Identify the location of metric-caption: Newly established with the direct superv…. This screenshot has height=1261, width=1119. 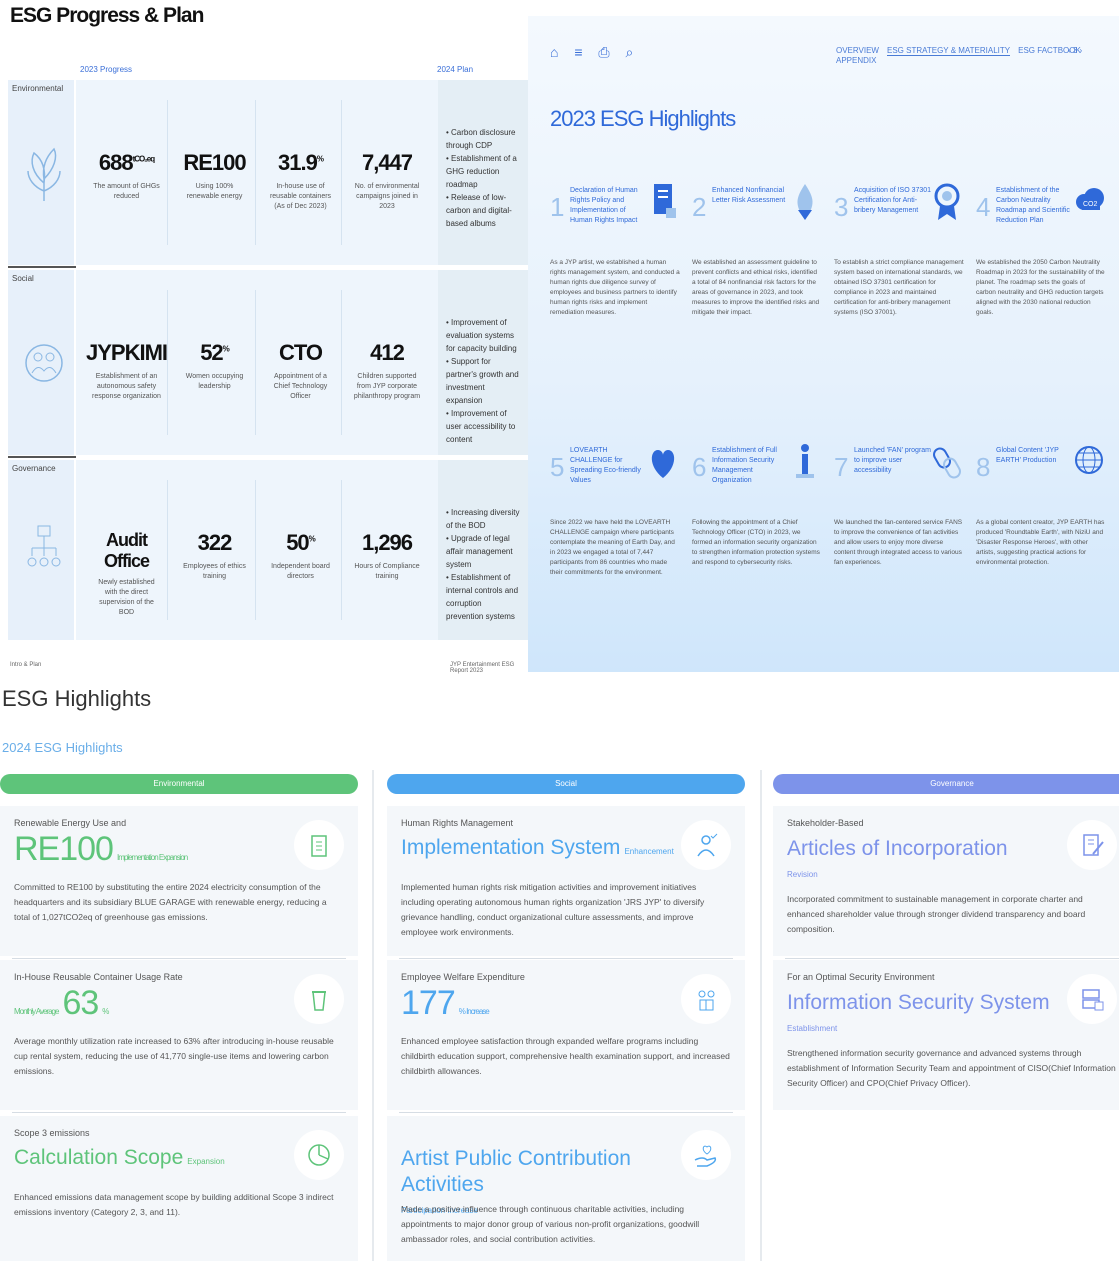
(126, 597).